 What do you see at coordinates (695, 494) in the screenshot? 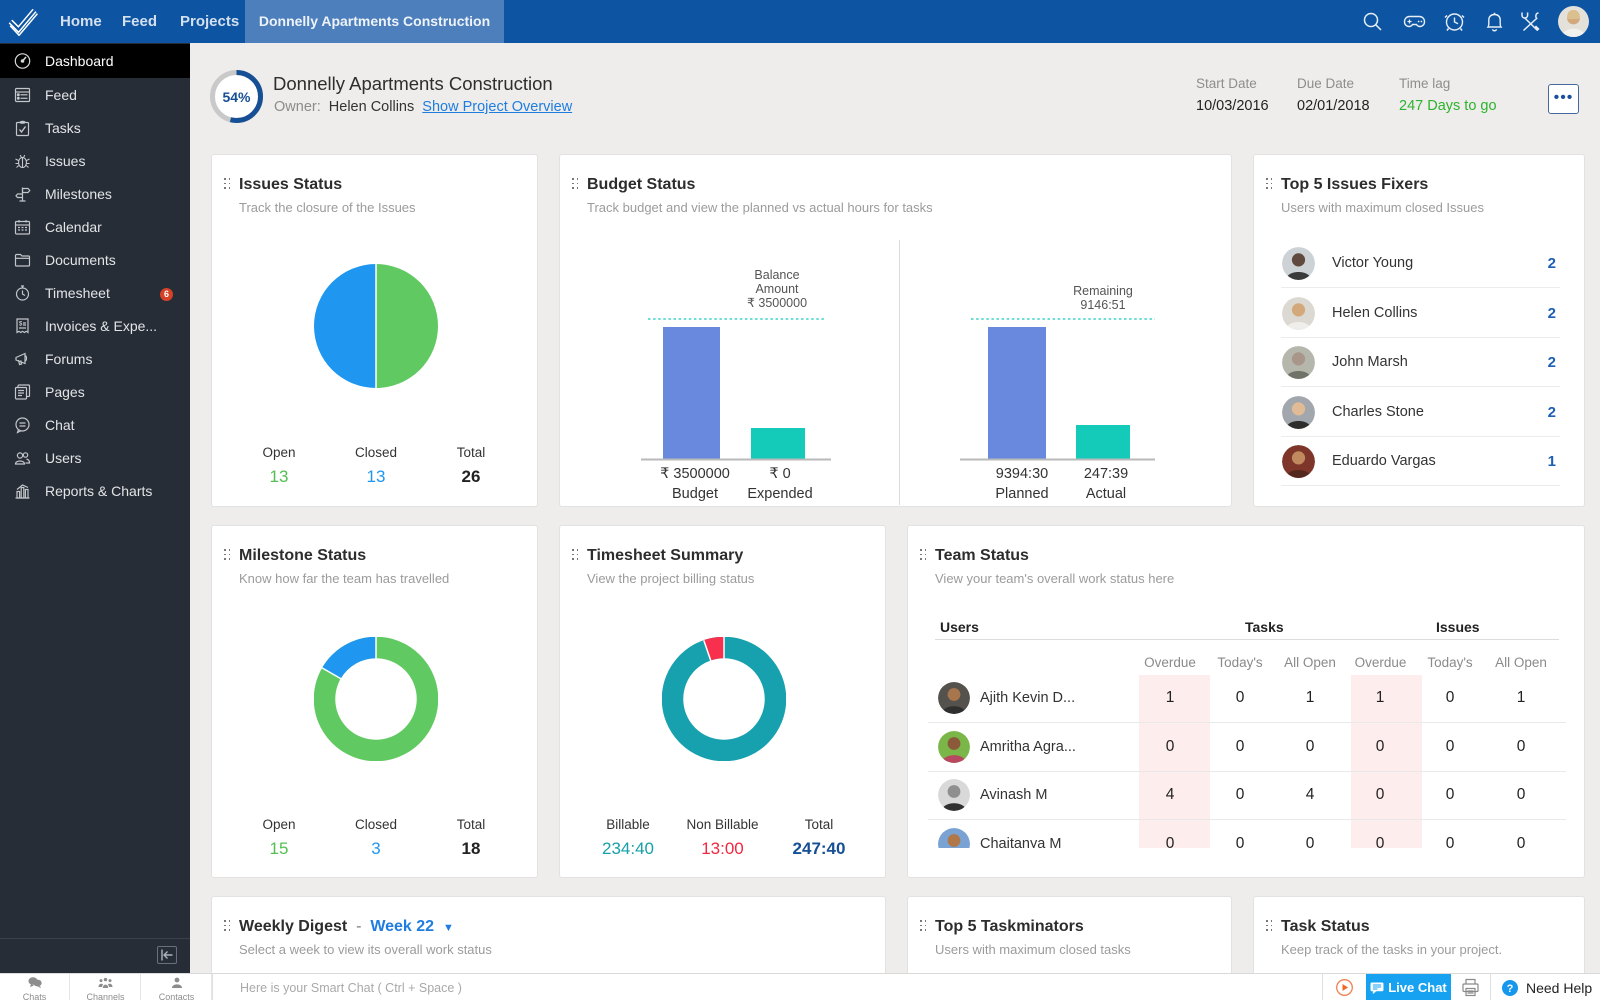
I see `svg-text: Budget` at bounding box center [695, 494].